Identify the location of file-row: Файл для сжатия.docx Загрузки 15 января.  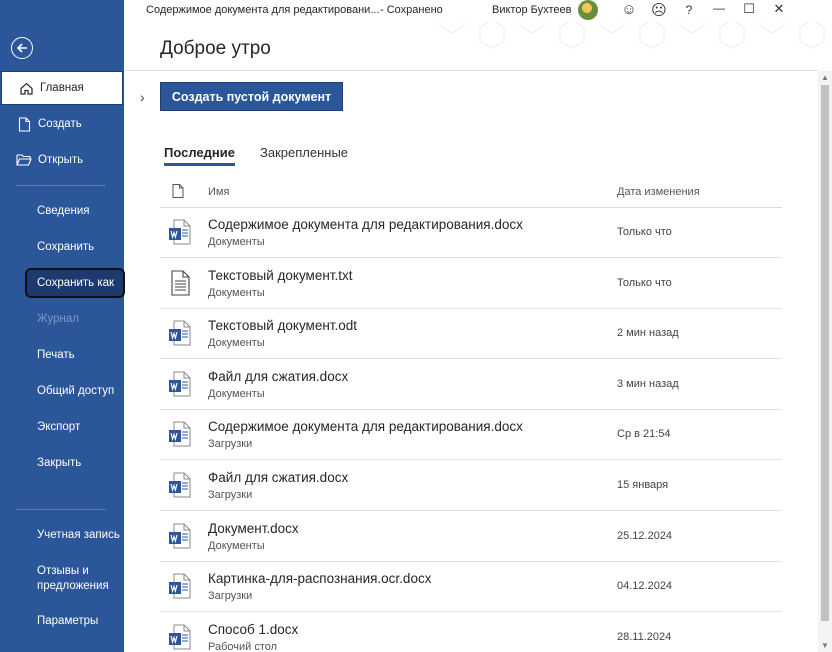
(471, 486).